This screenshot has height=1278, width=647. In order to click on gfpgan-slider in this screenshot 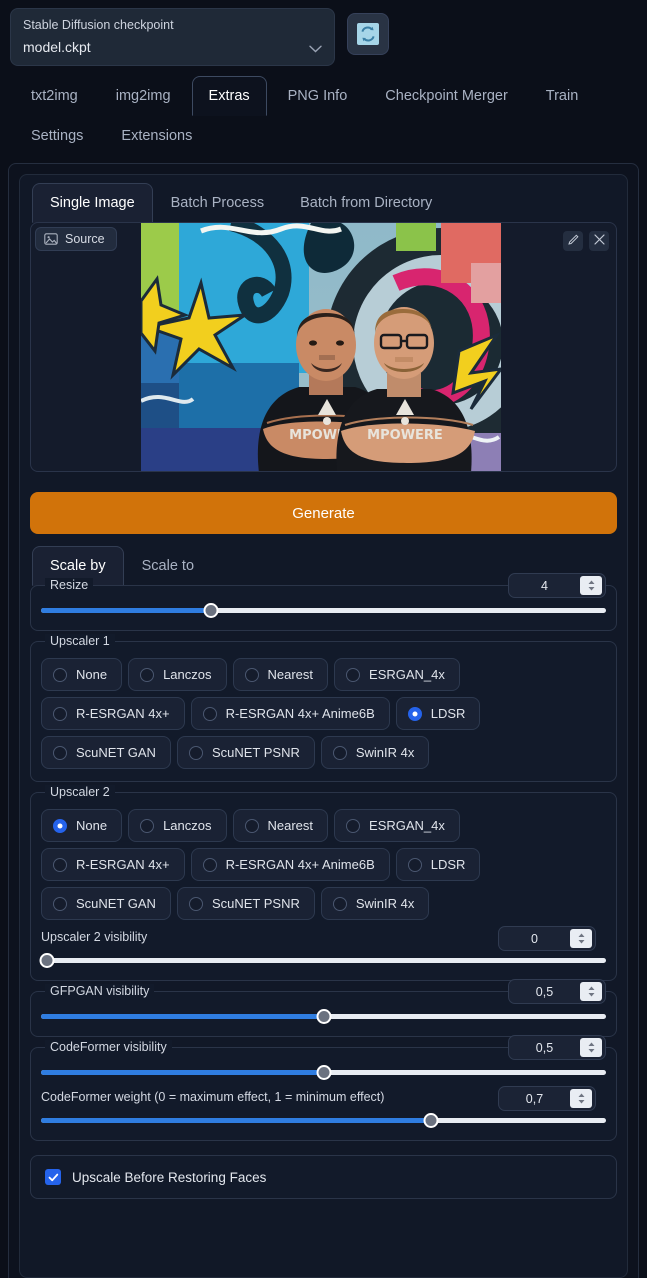, I will do `click(323, 1016)`.